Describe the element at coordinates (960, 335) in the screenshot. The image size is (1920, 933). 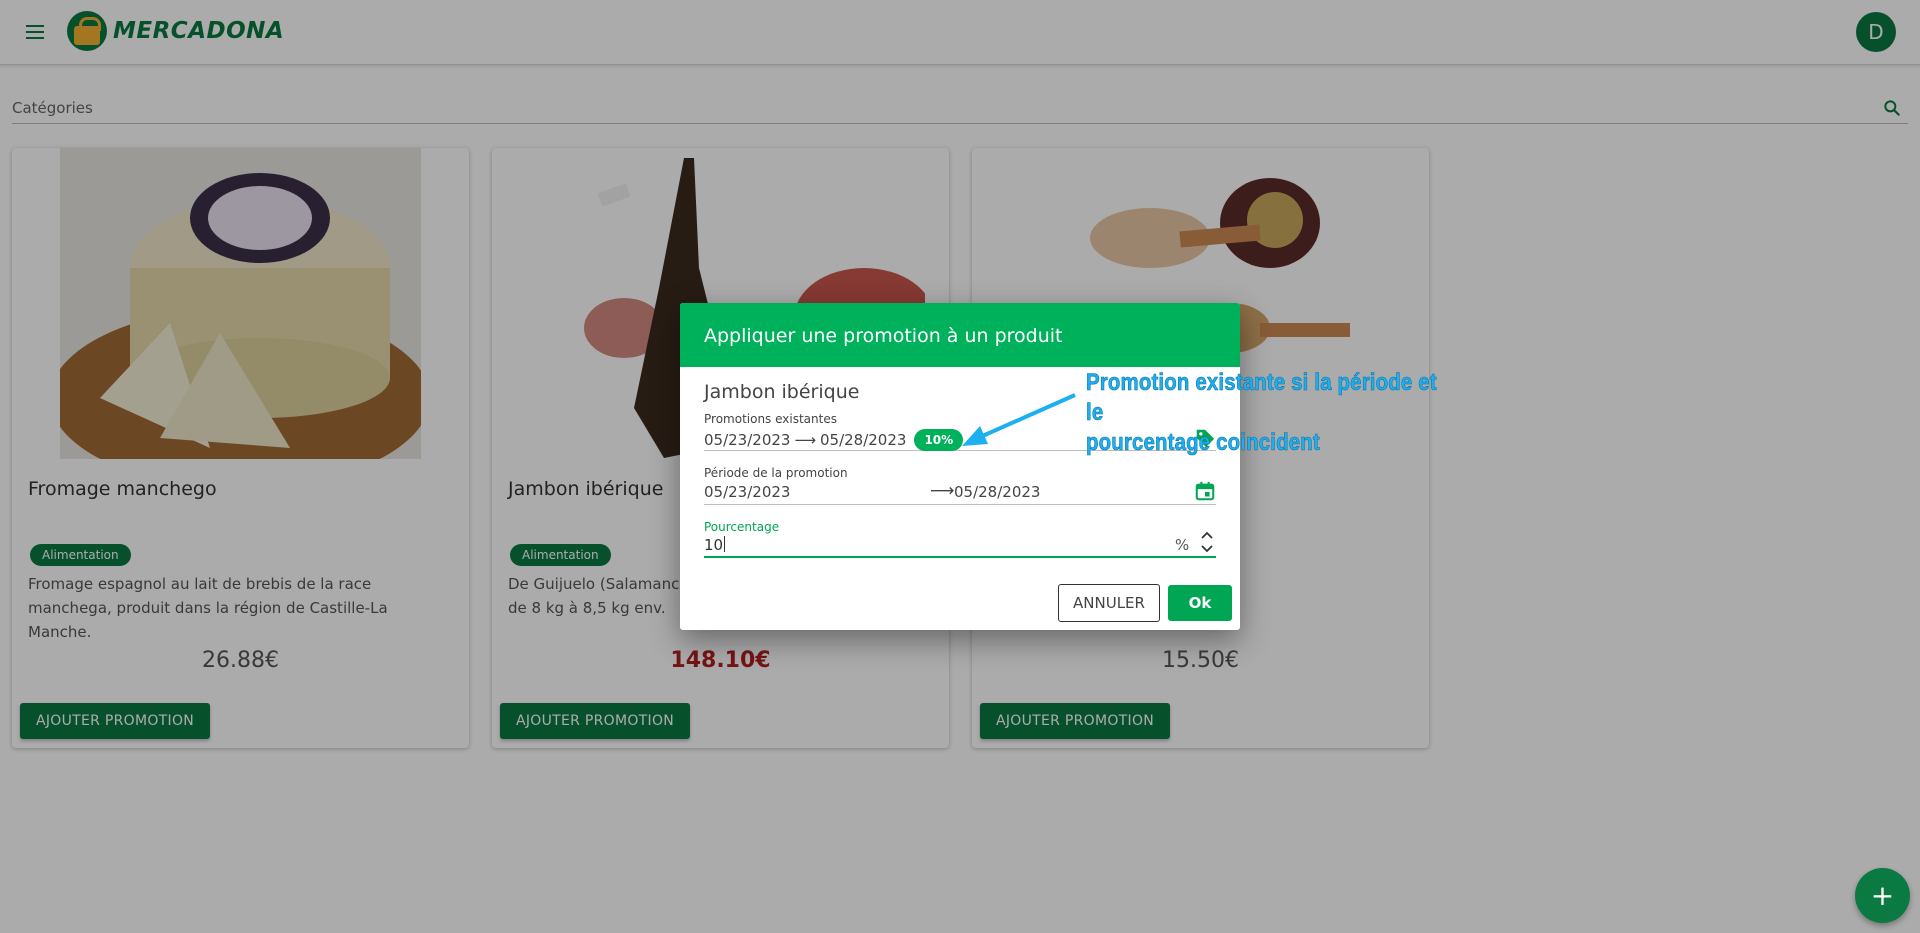
I see `dialog-title: Appliquer une promotion à un produit` at that location.